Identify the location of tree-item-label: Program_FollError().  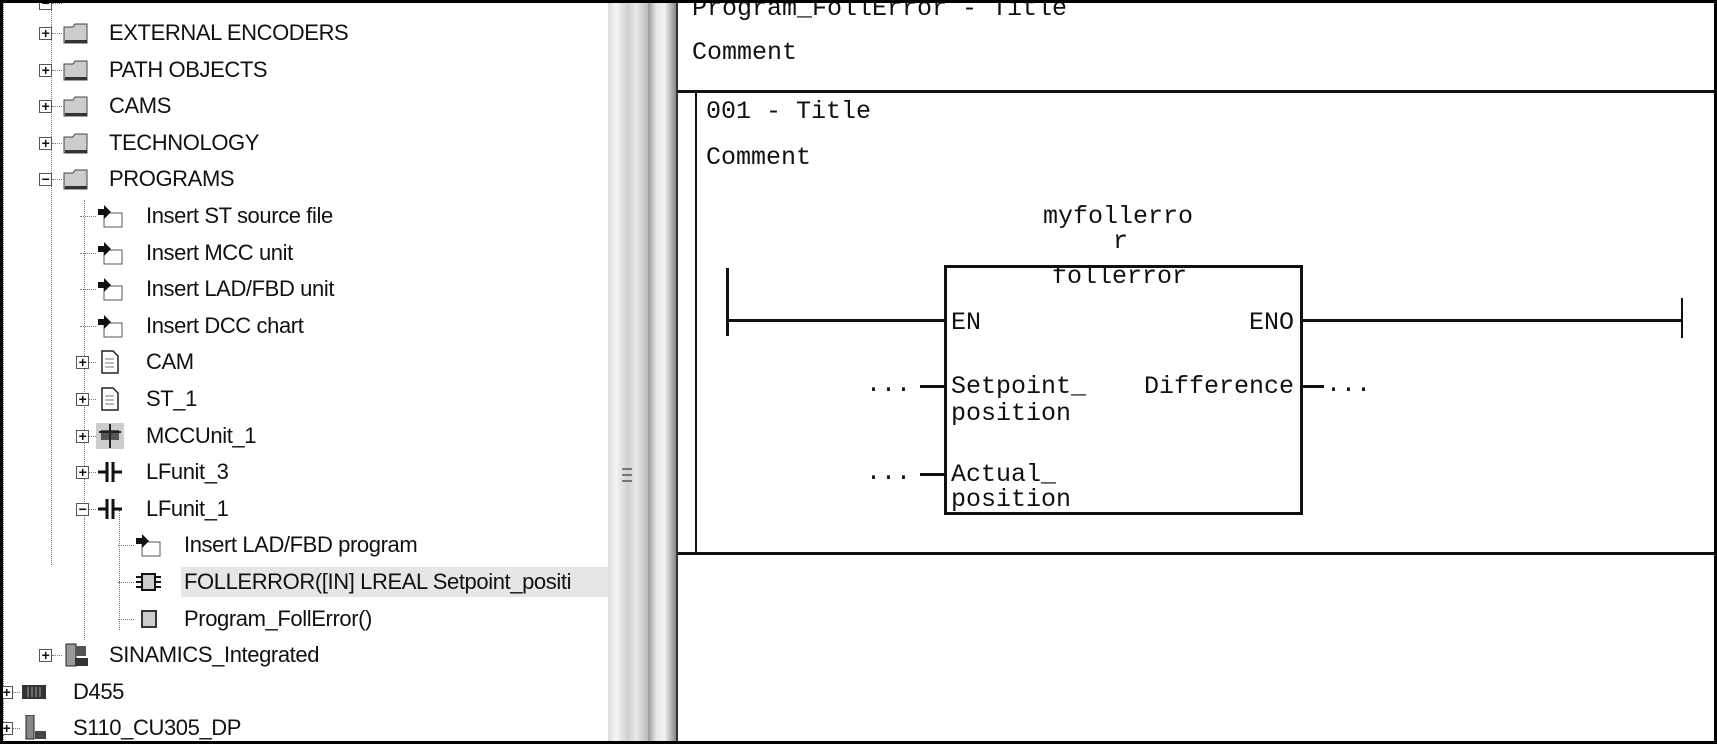
(278, 619).